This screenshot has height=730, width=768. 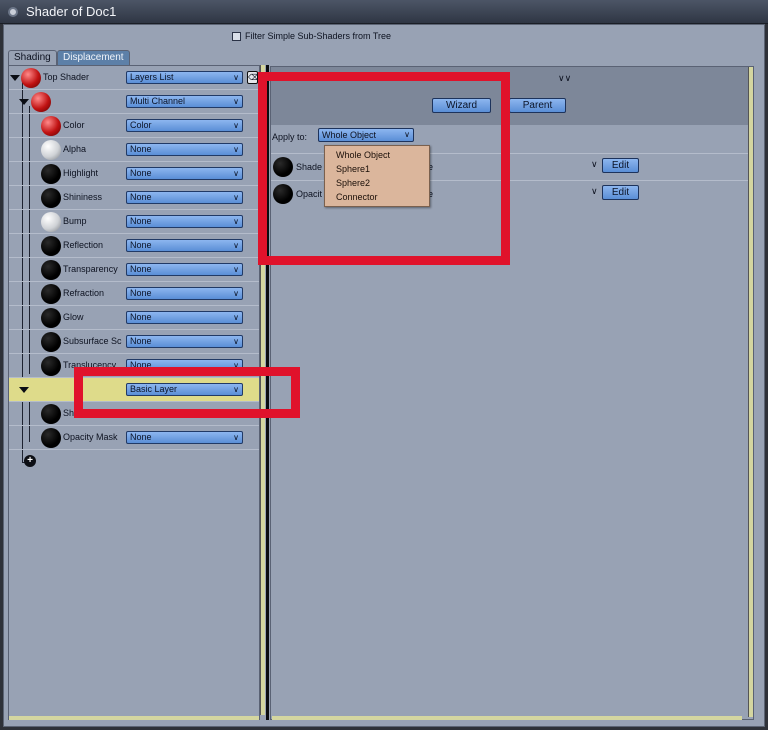 I want to click on tree-row-channel: Bump None ∨, so click(x=134, y=222).